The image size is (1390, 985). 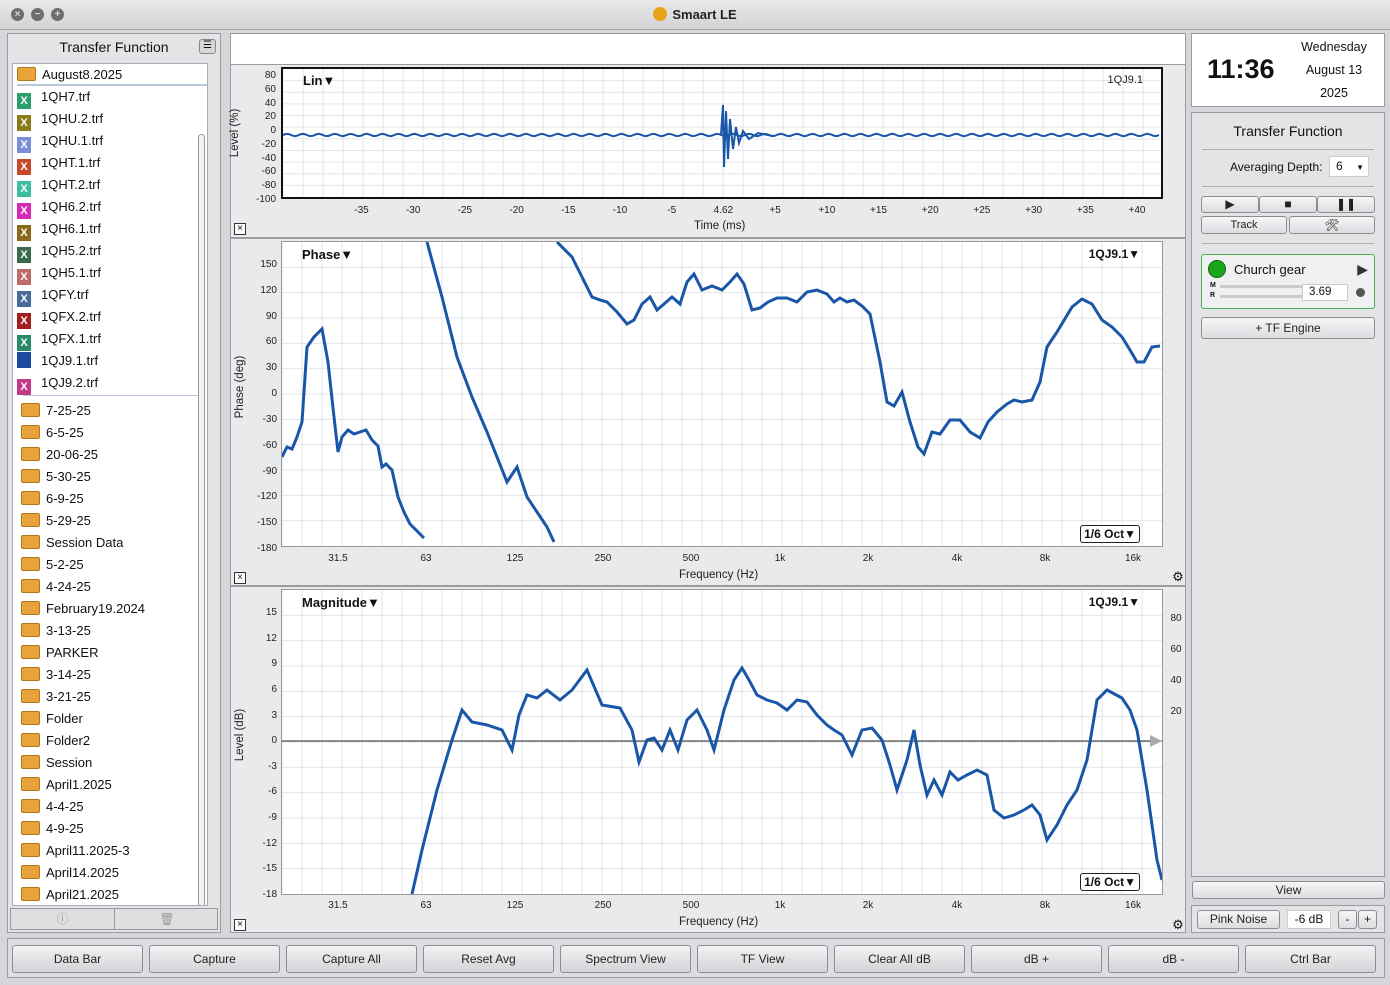 What do you see at coordinates (568, 210) in the screenshot?
I see `x-tick-label: -15` at bounding box center [568, 210].